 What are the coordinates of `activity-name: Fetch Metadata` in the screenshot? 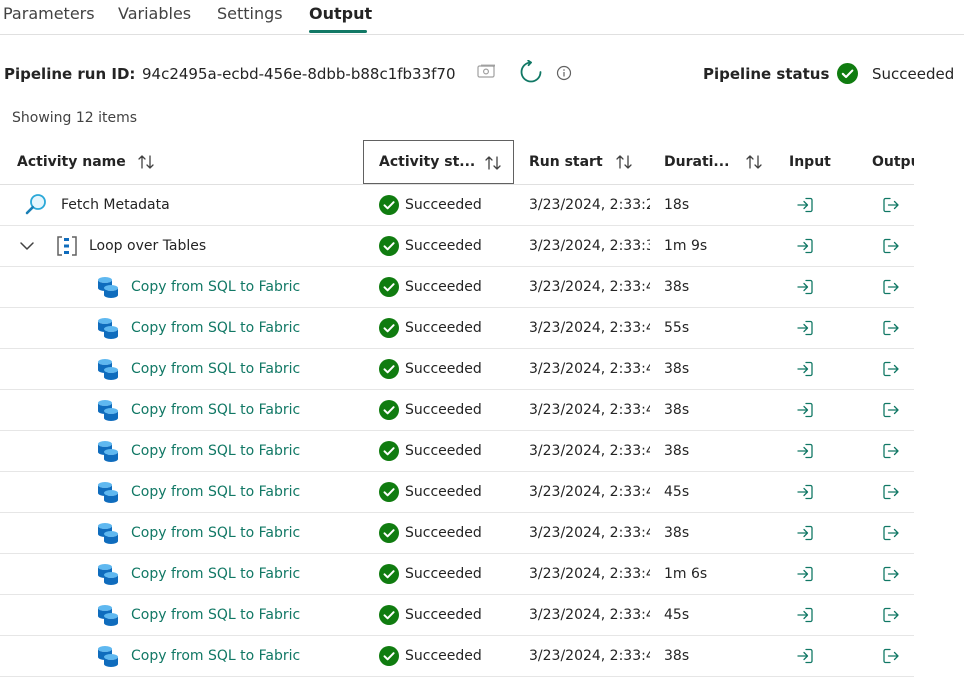 It's located at (115, 205).